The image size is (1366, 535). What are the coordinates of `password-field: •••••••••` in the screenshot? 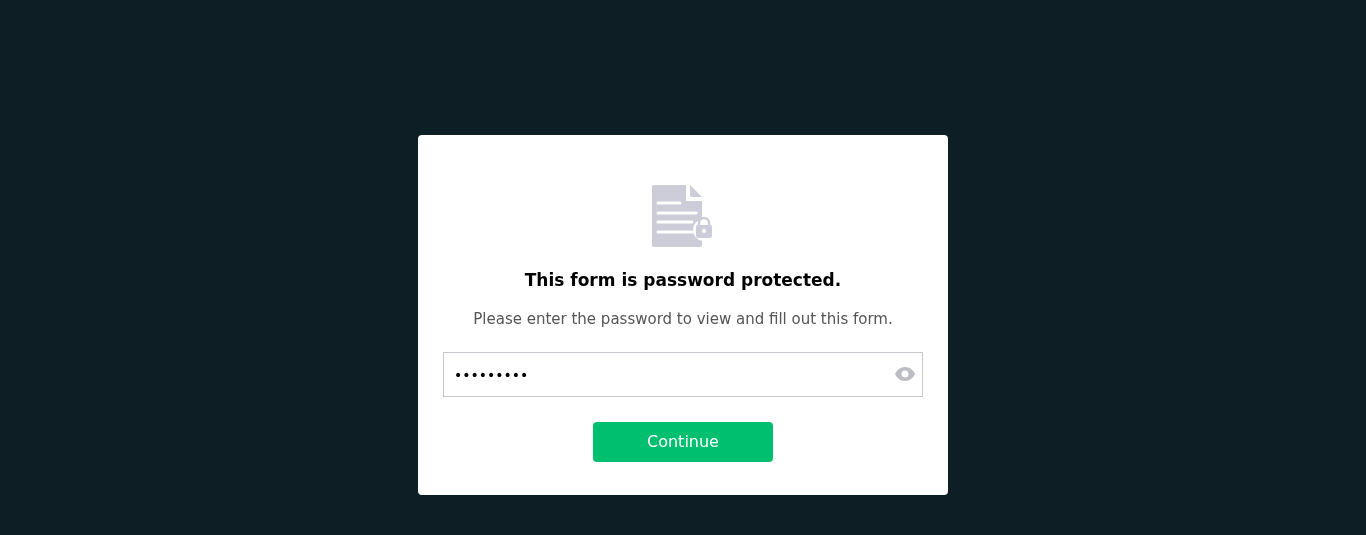 It's located at (683, 374).